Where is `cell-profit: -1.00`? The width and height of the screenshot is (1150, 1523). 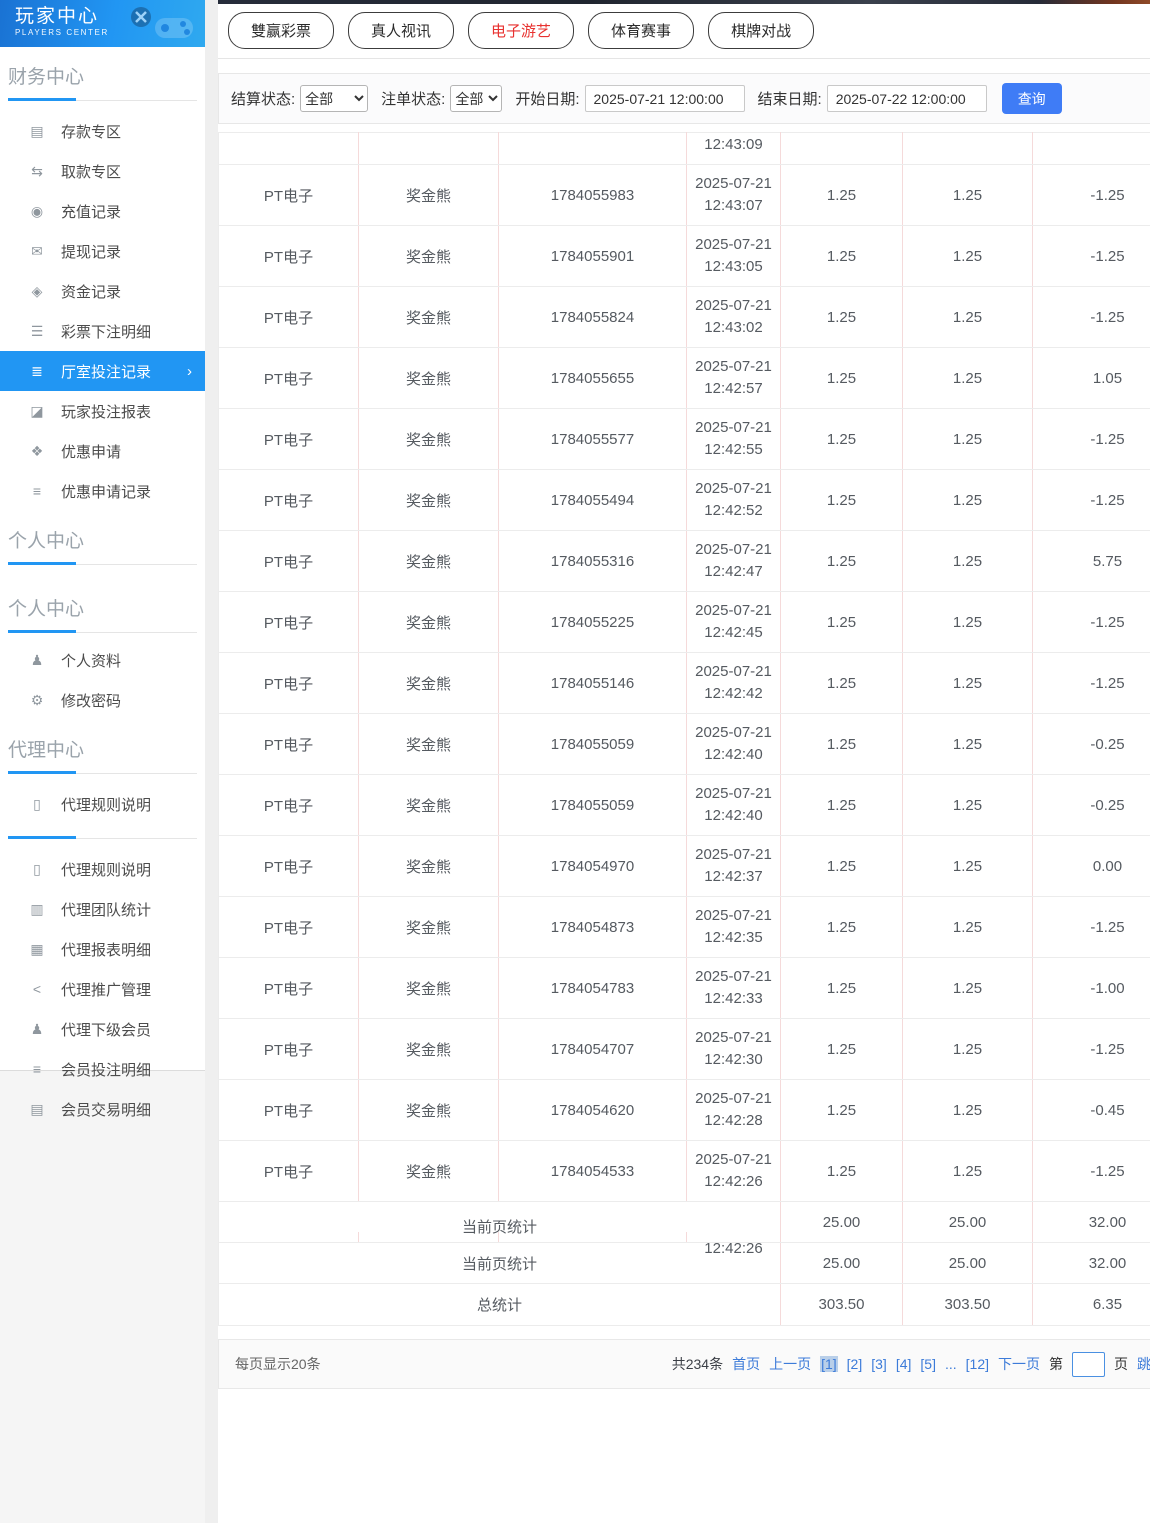 cell-profit: -1.00 is located at coordinates (1091, 988).